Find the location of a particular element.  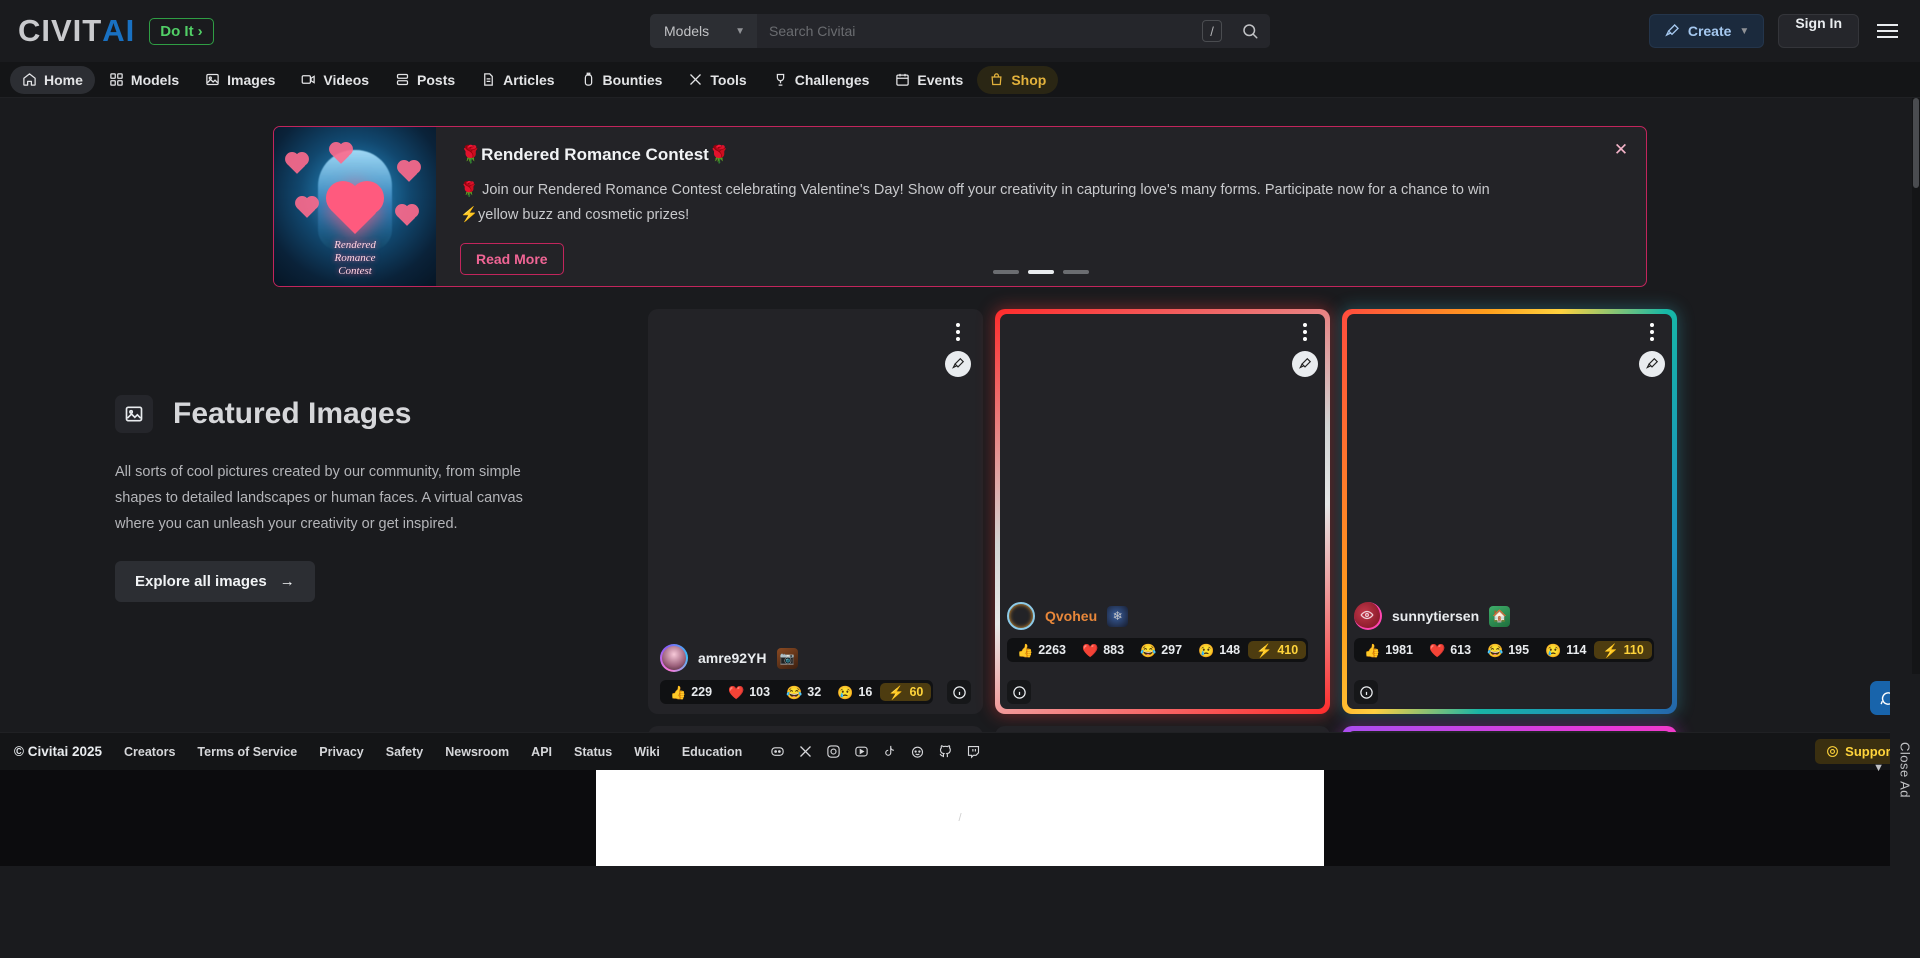

brand-area: CIVIT AI Do It › is located at coordinates (116, 31).